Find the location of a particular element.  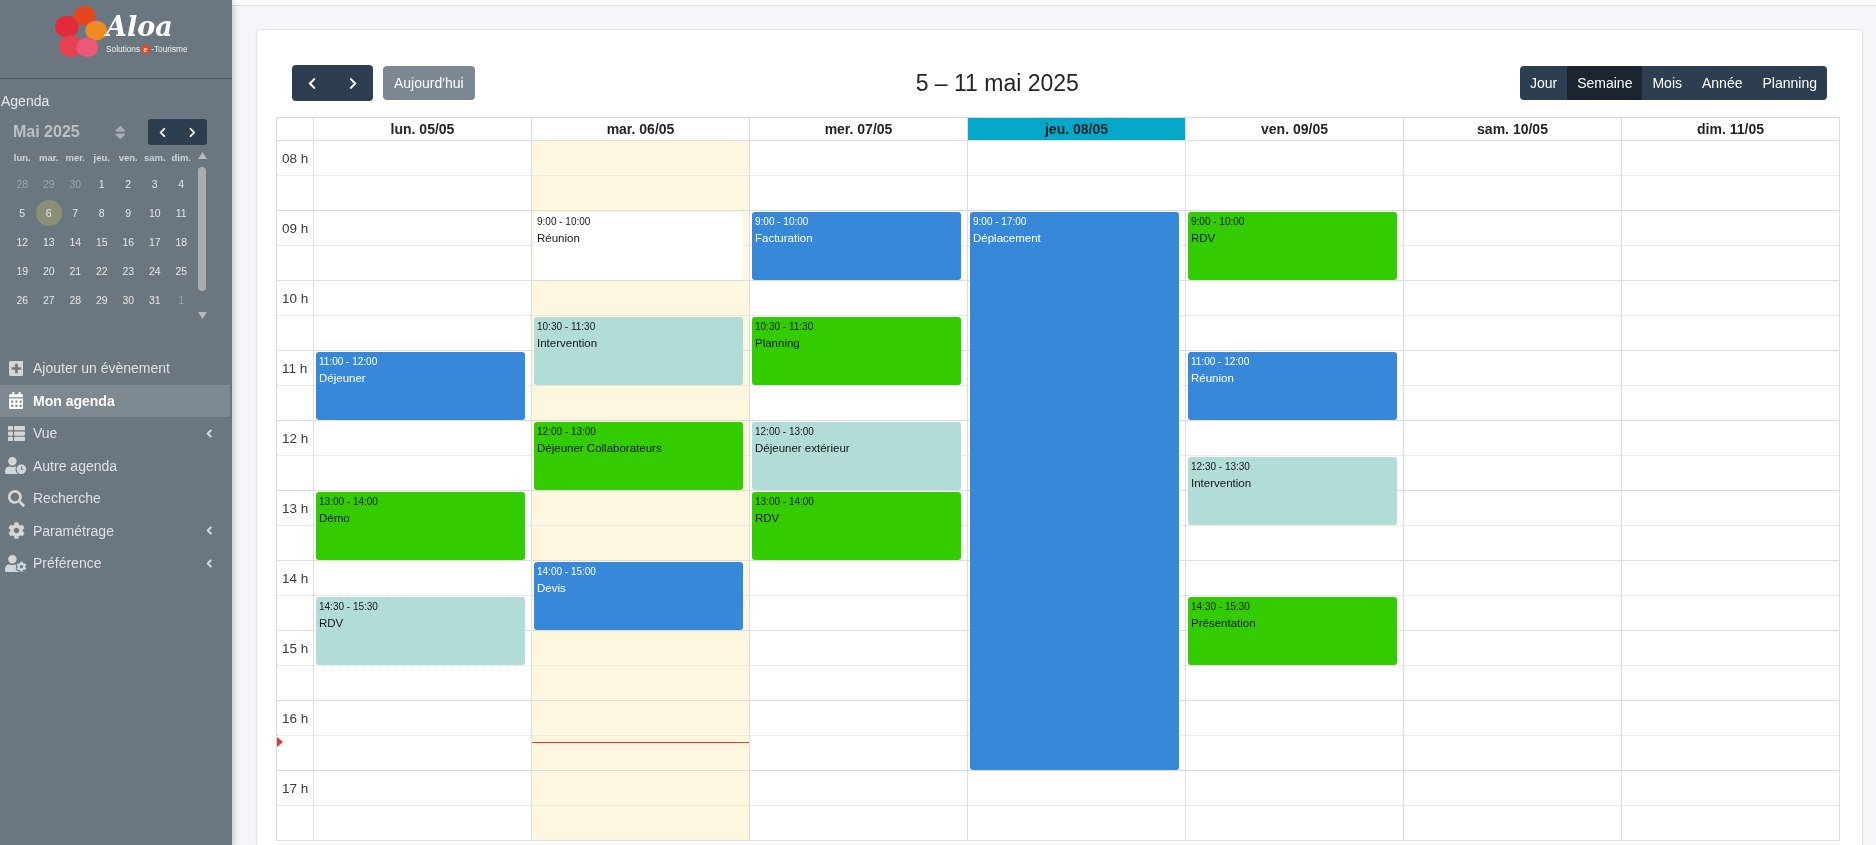

calendar-event: 11:00 - 12:00 Déjeuner is located at coordinates (420, 386).